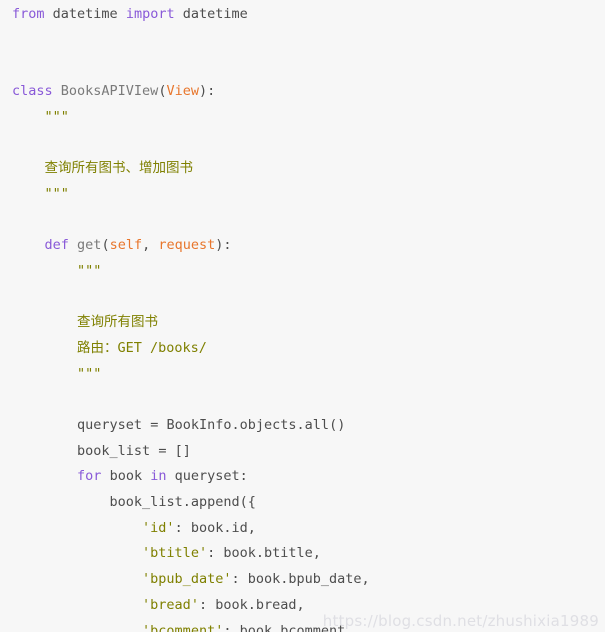 This screenshot has width=605, height=632. What do you see at coordinates (146, 502) in the screenshot?
I see `code-token-nm: book_list` at bounding box center [146, 502].